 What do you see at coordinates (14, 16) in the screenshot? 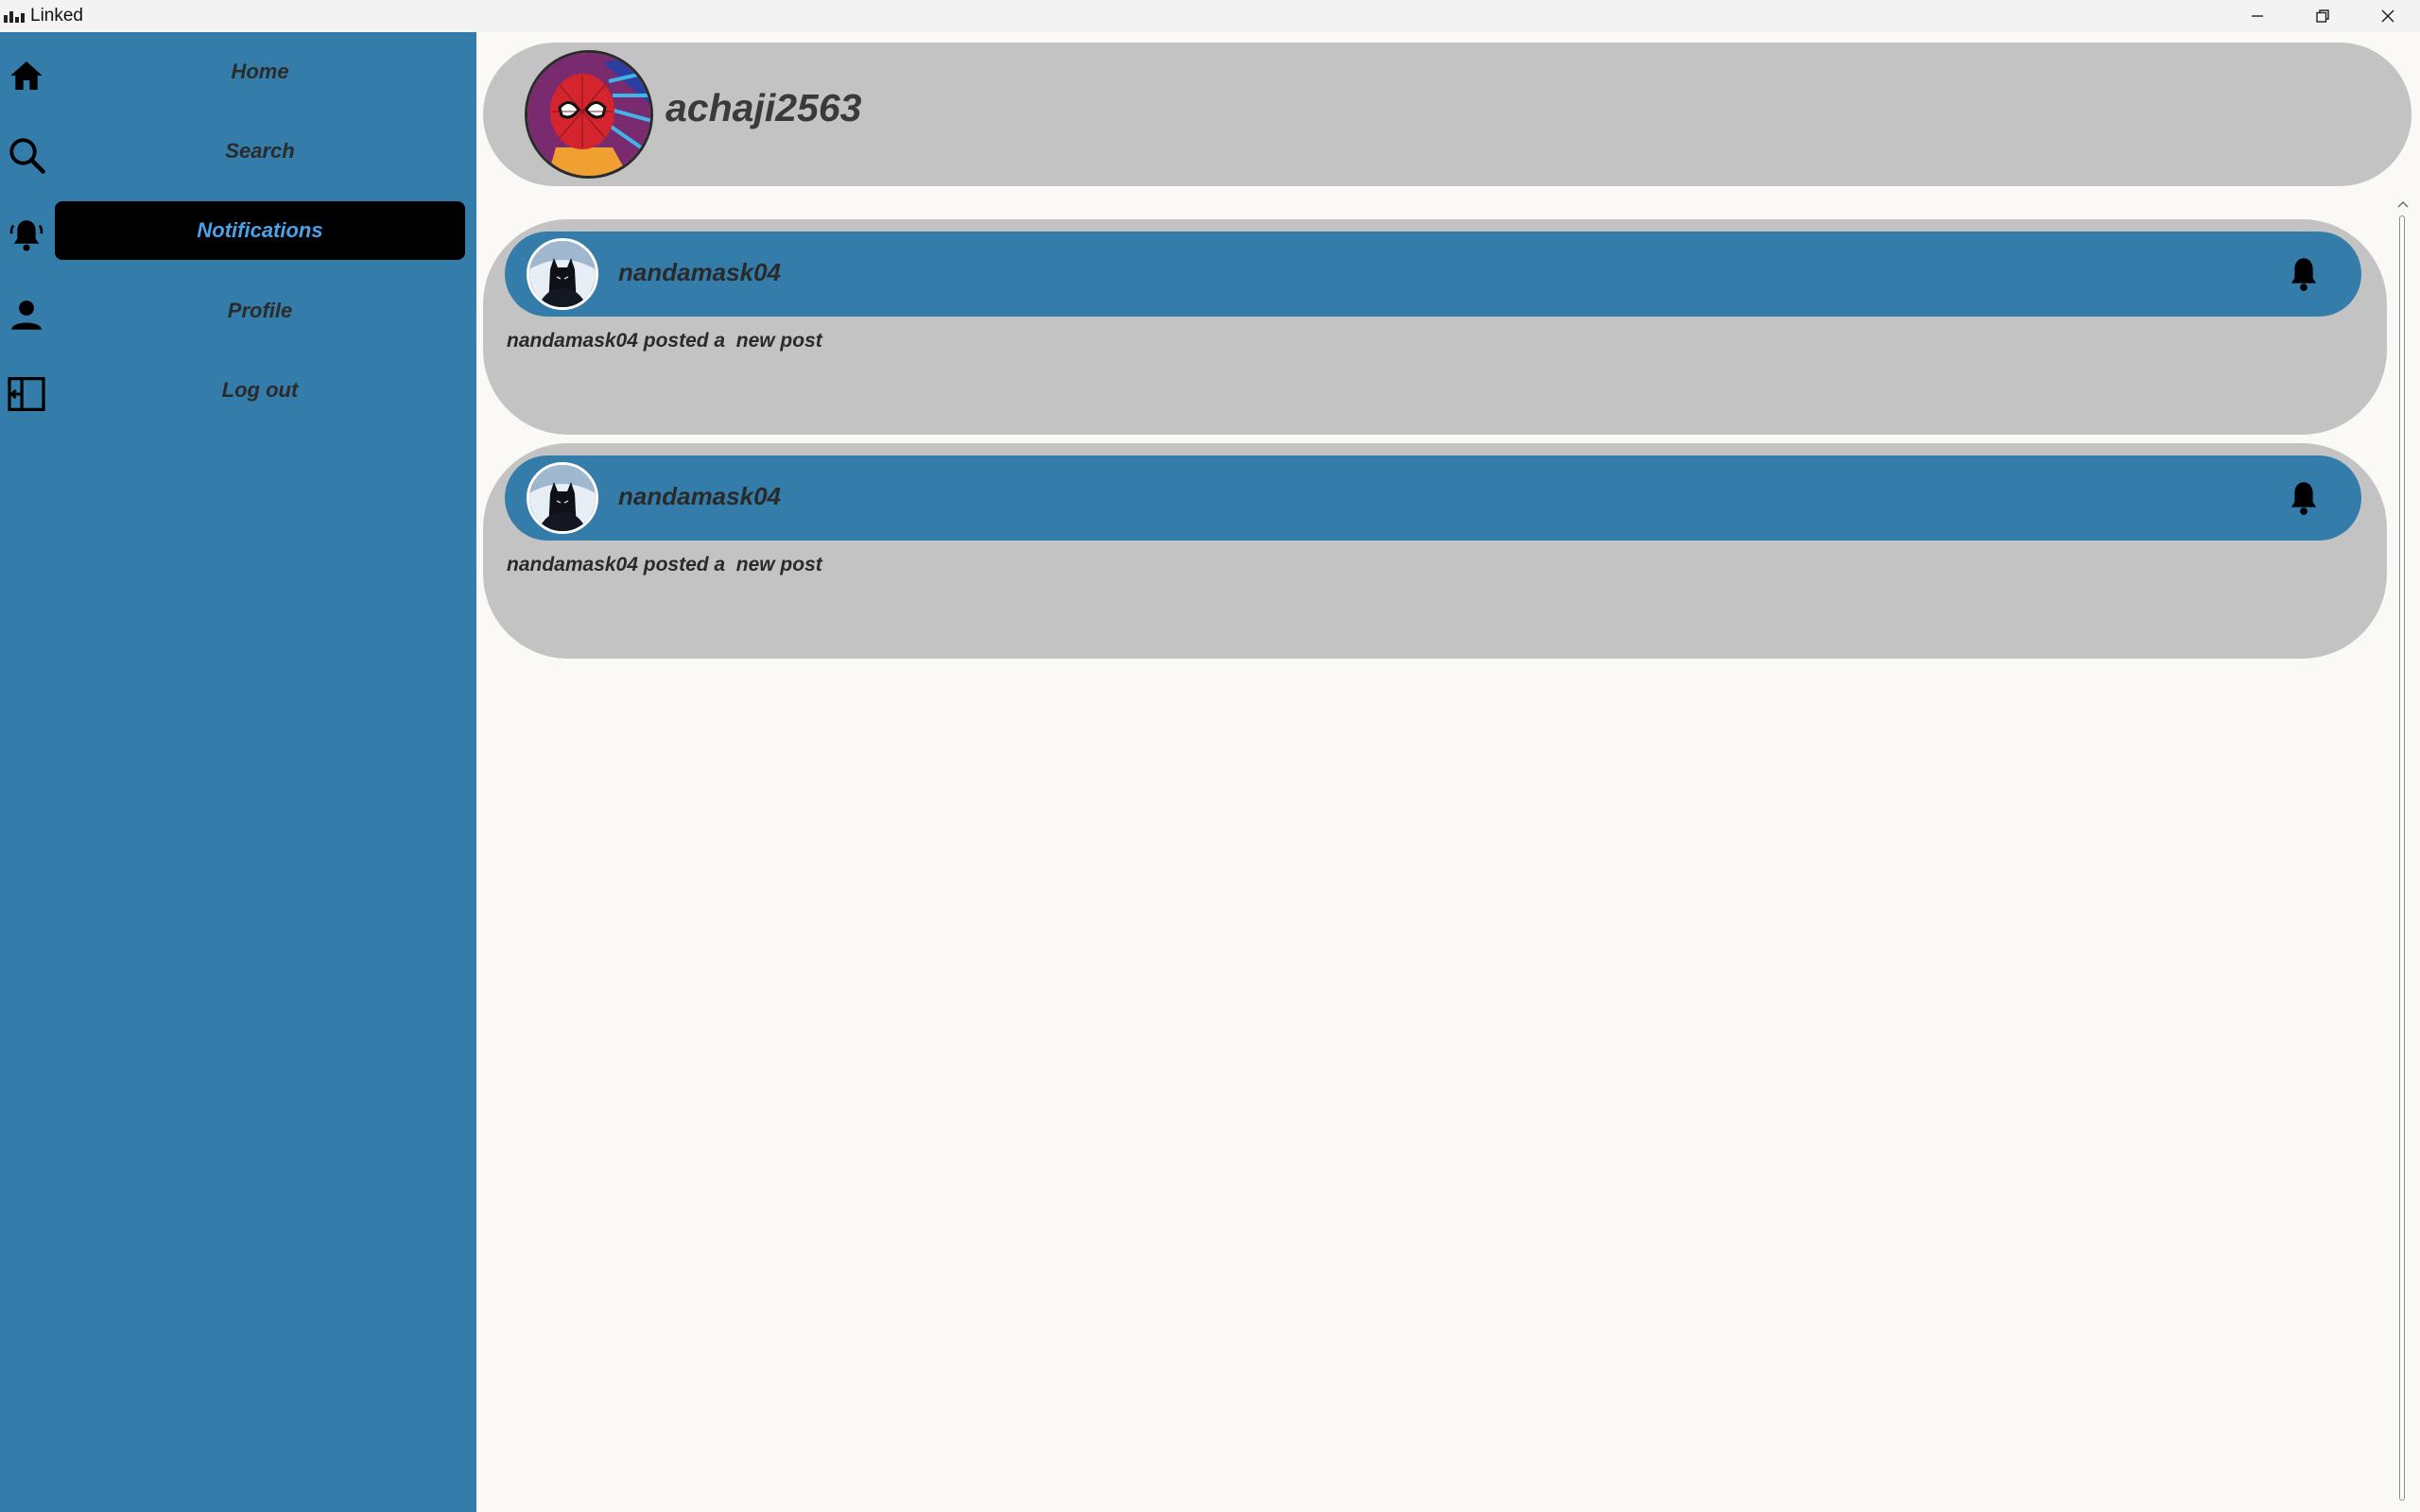
I see `app-logo-icon` at bounding box center [14, 16].